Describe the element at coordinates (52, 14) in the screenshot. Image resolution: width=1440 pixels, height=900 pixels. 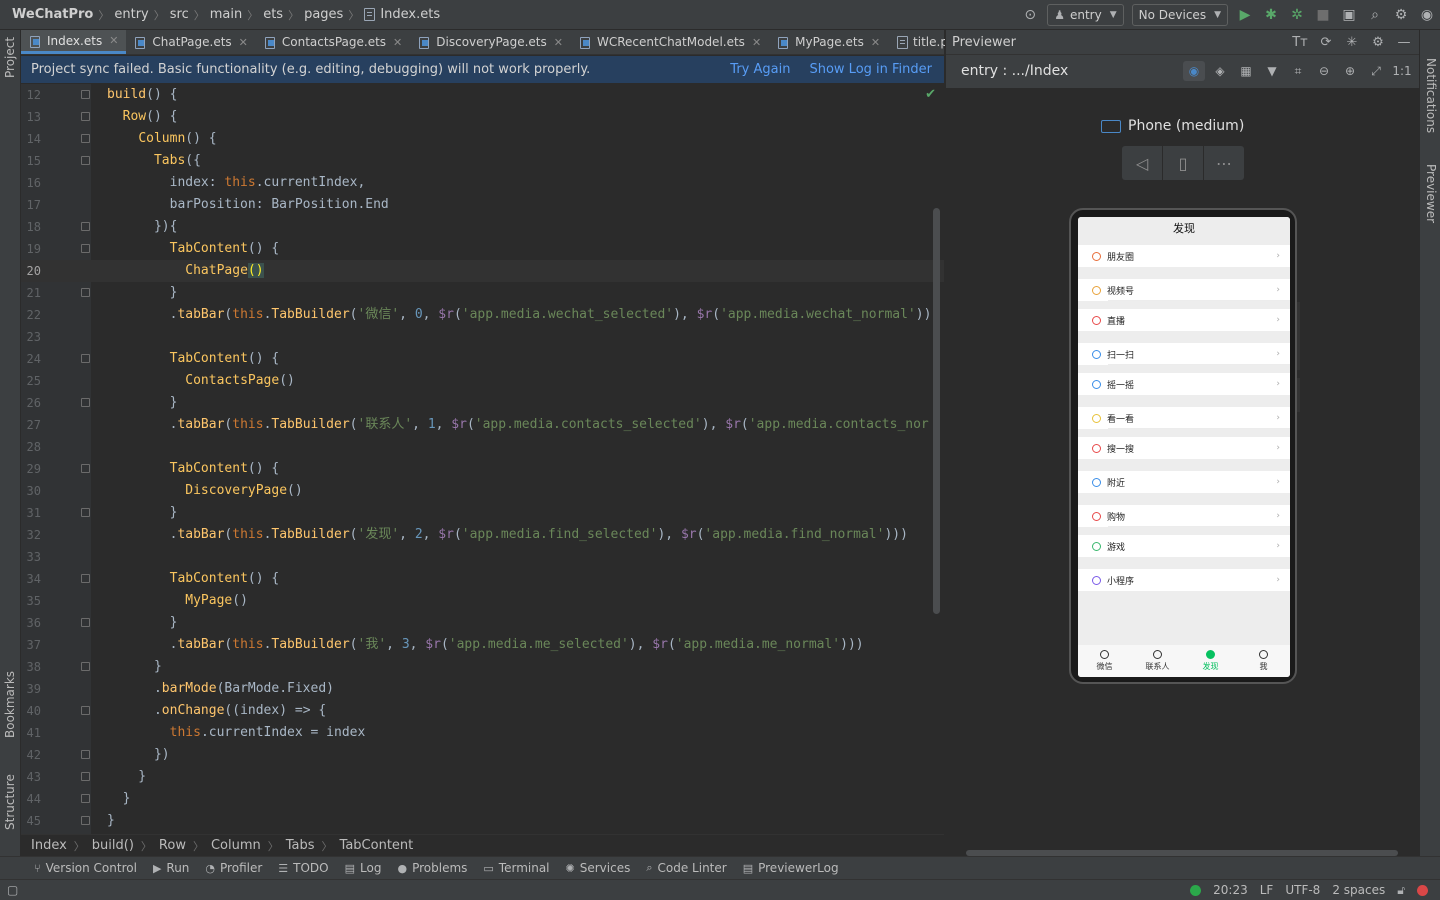
I see `breadcrumb-project: WeChatPro` at that location.